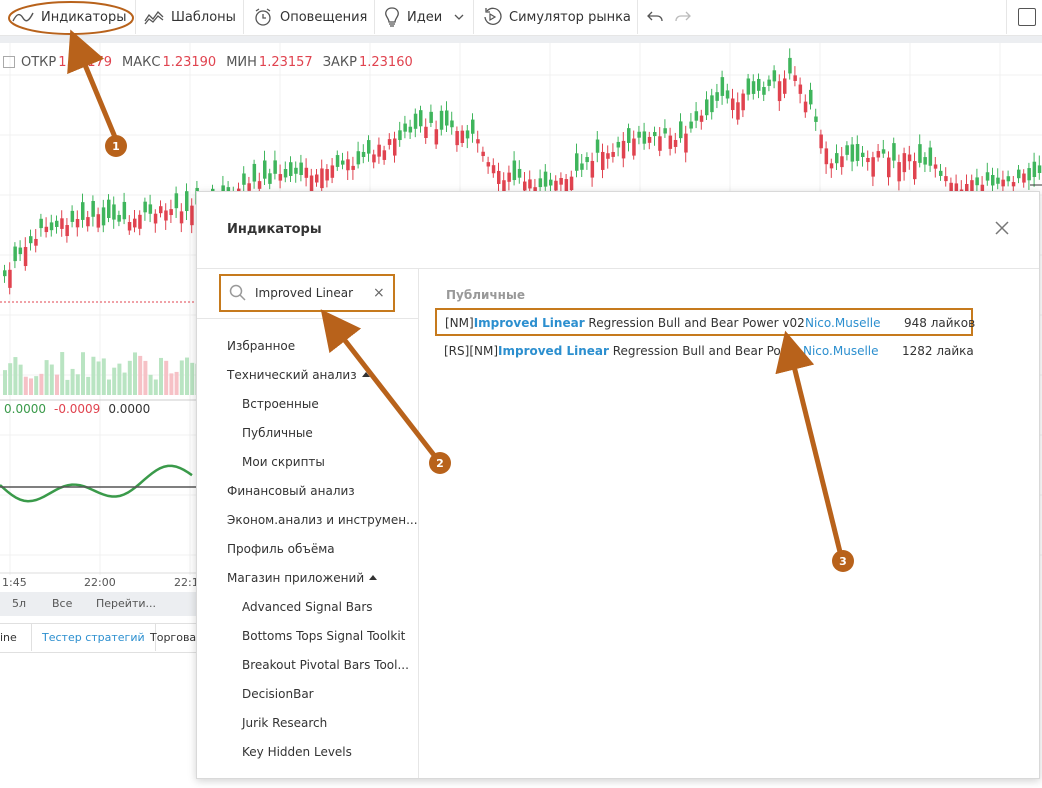  What do you see at coordinates (307, 607) in the screenshot?
I see `category-item: Advanced Signal Bars` at bounding box center [307, 607].